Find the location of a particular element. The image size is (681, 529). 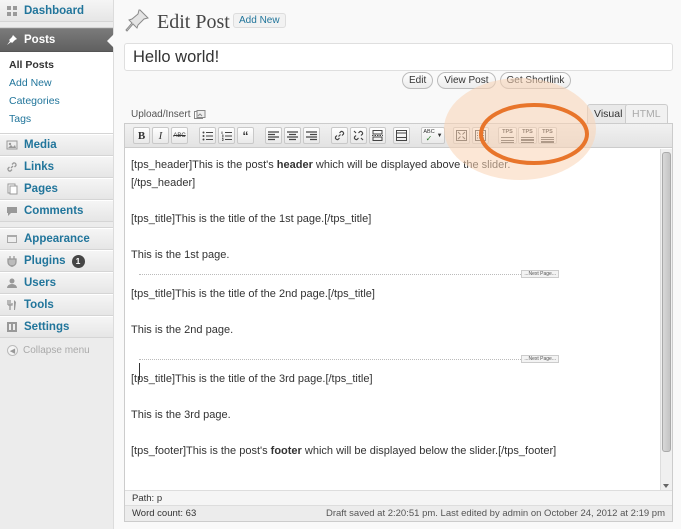

menu-media: Media is located at coordinates (56, 145).